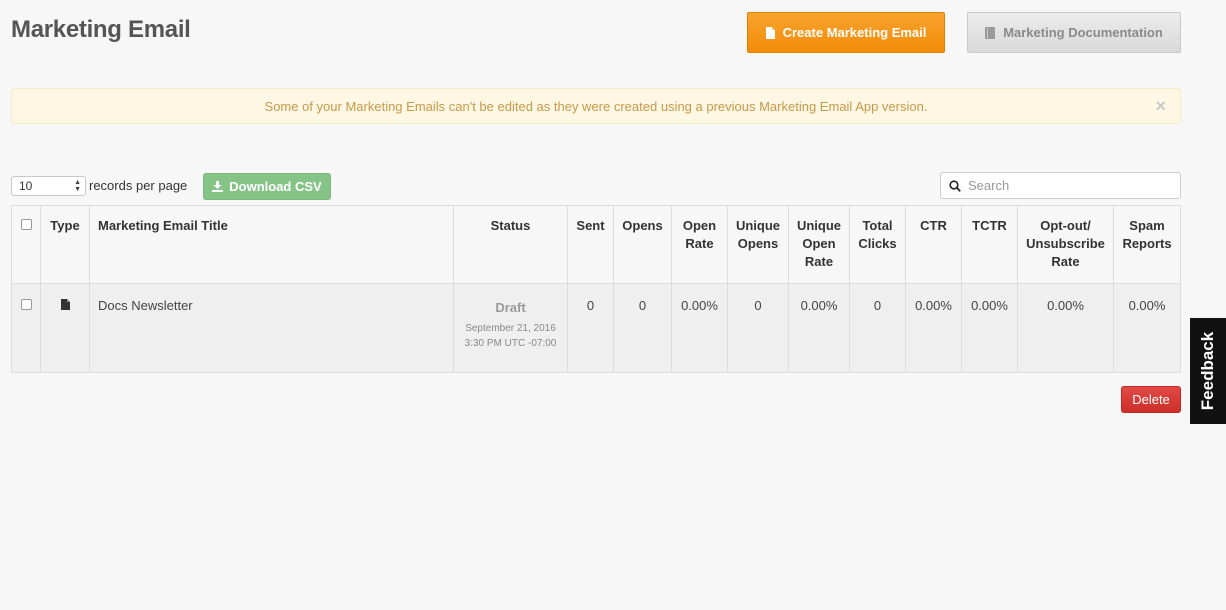 This screenshot has height=610, width=1226. I want to click on search-input, so click(1066, 185).